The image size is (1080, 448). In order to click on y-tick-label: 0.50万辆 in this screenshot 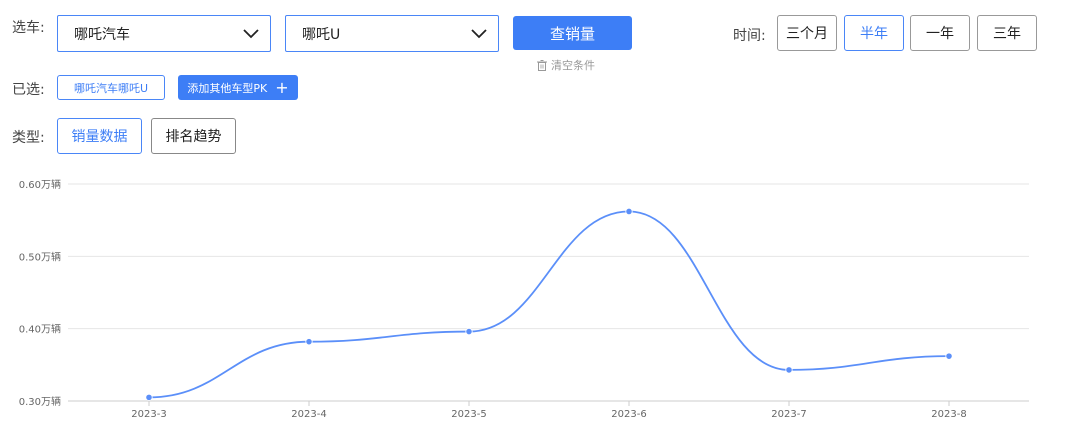, I will do `click(40, 256)`.